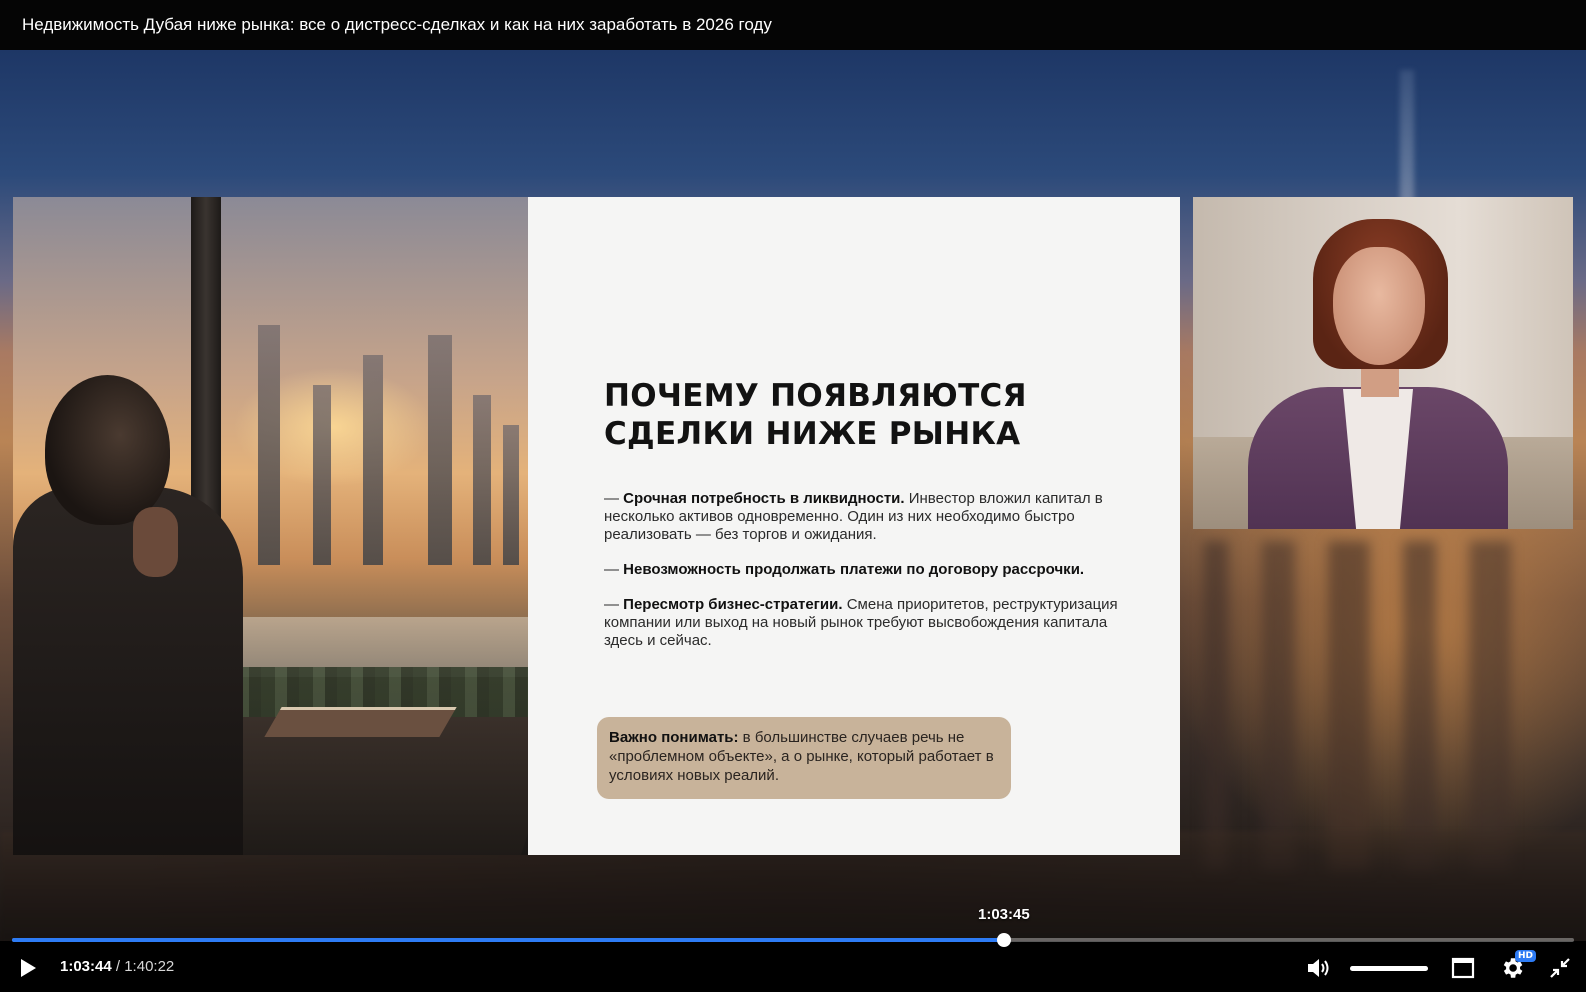  I want to click on play-icon, so click(28, 968).